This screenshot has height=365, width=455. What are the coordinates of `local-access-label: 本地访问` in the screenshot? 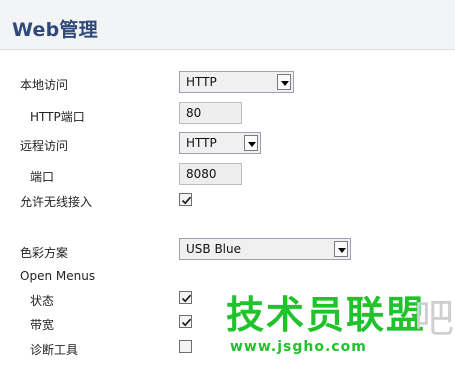 It's located at (44, 85).